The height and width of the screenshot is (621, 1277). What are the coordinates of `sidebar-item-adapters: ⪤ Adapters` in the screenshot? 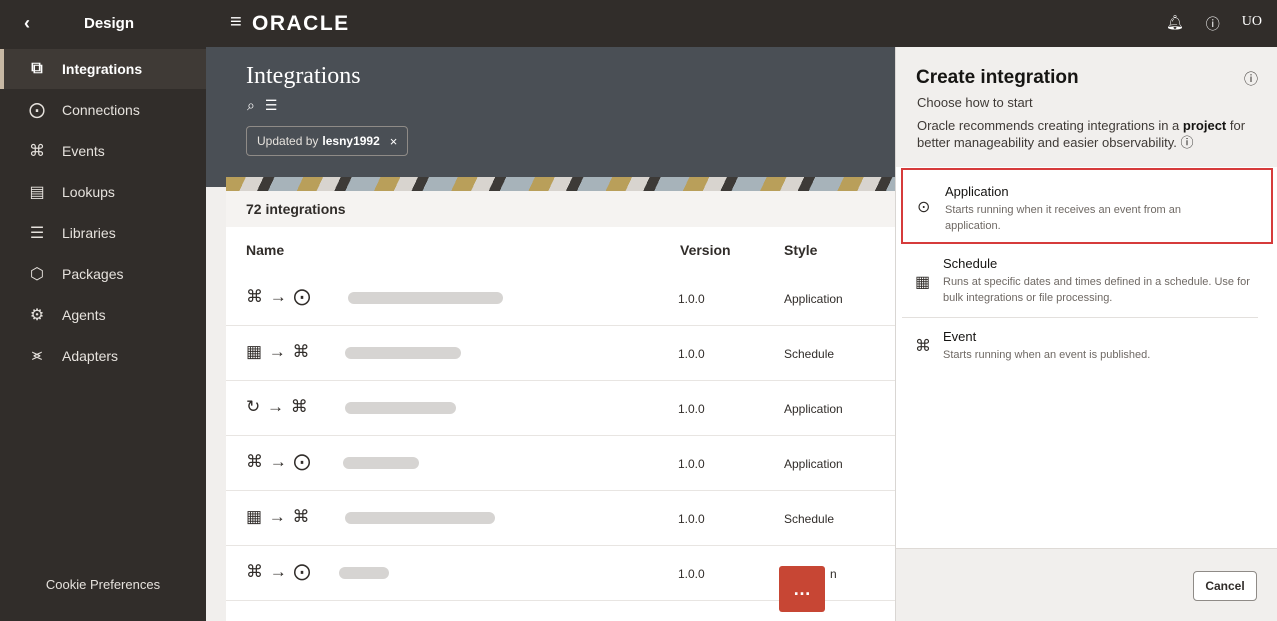 It's located at (103, 356).